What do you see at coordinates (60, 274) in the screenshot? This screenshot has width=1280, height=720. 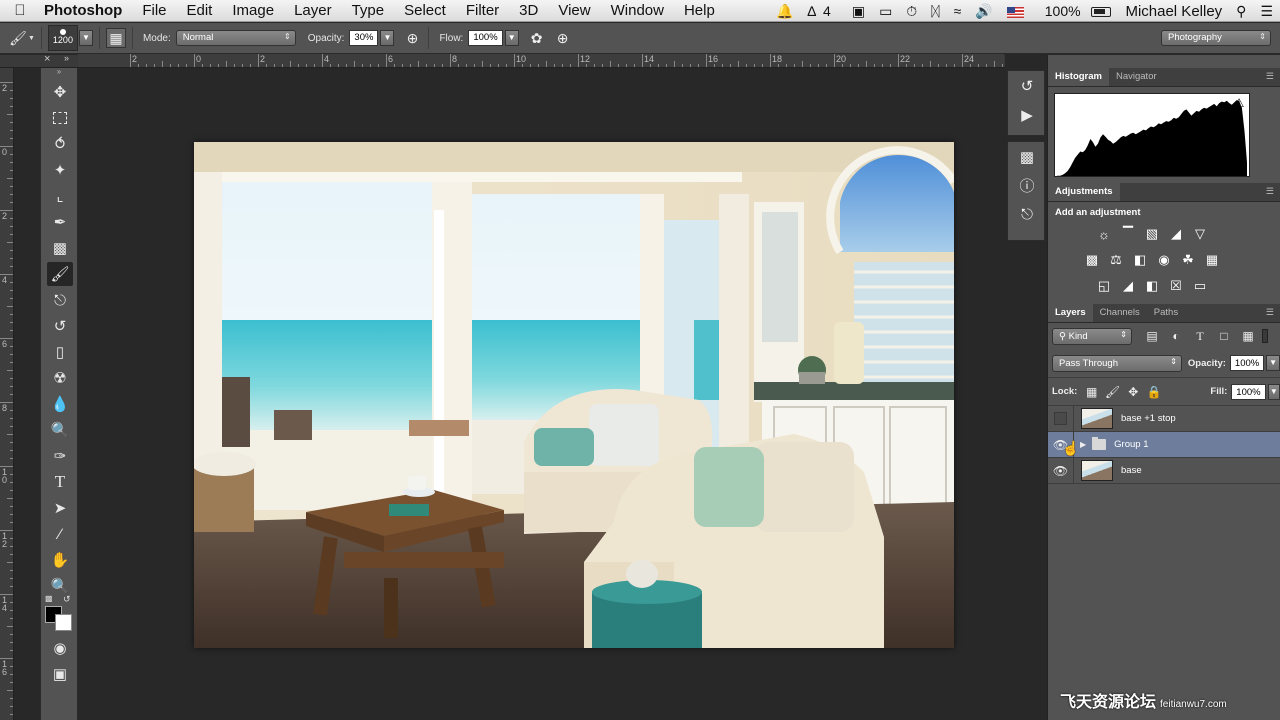 I see `brush-tool-icon: 🖌` at bounding box center [60, 274].